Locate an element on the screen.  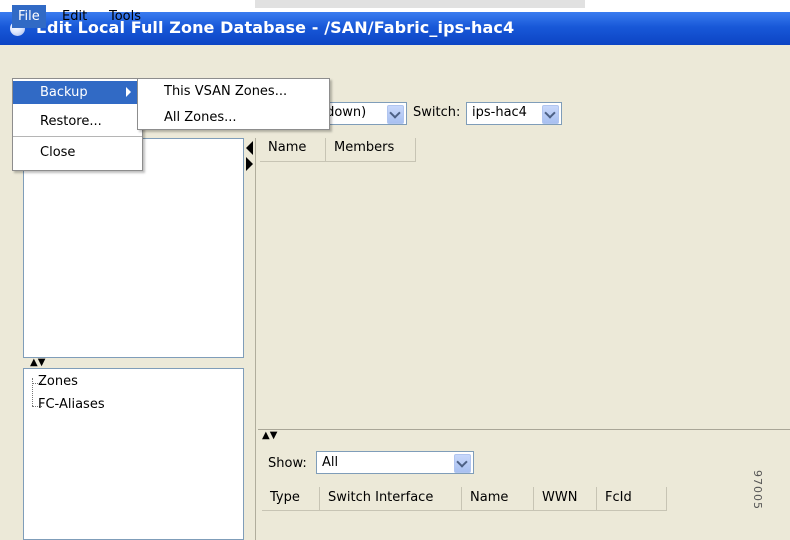
zone-list-pane is located at coordinates (133, 248).